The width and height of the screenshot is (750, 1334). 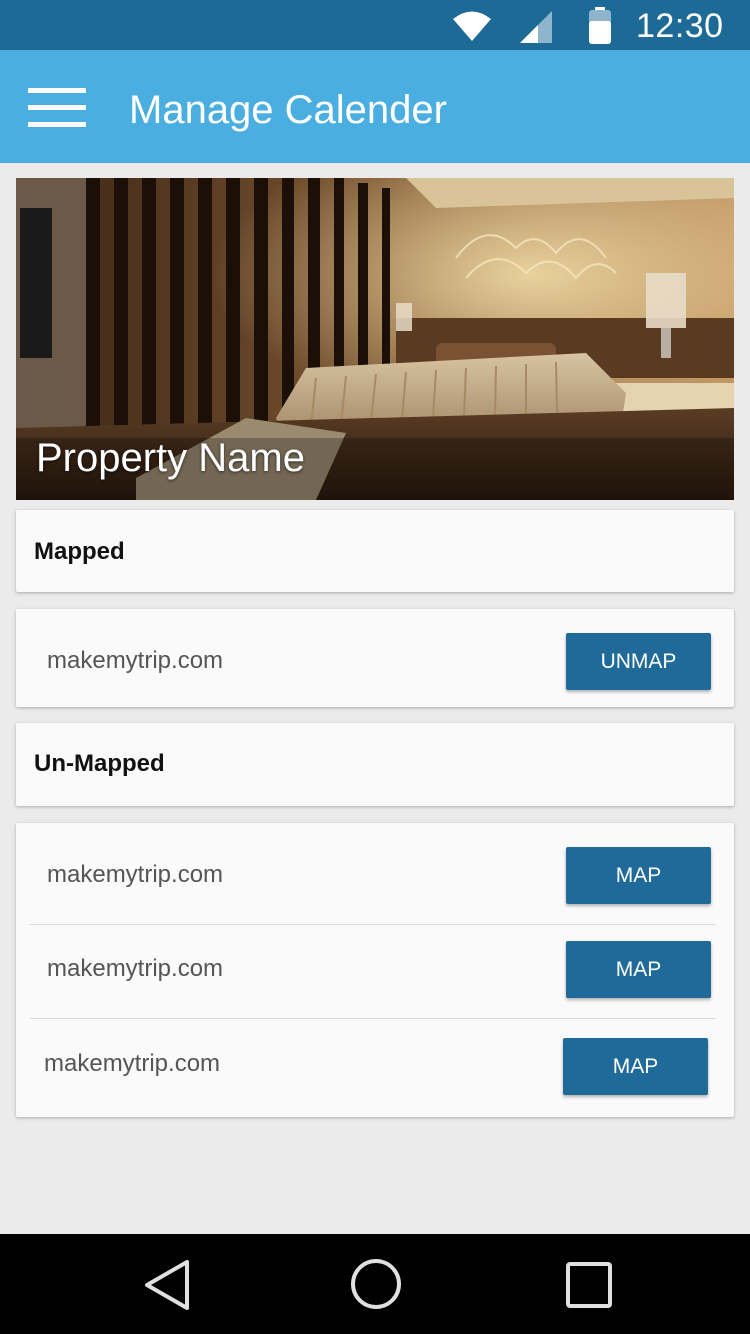 What do you see at coordinates (57, 108) in the screenshot?
I see `hamburger-menu-icon` at bounding box center [57, 108].